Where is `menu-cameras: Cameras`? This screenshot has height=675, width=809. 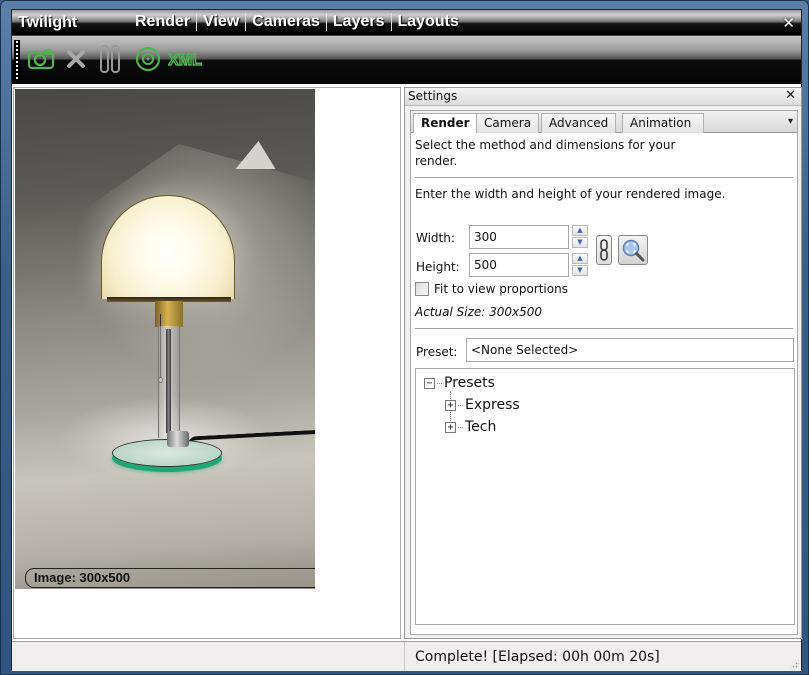
menu-cameras: Cameras is located at coordinates (286, 22).